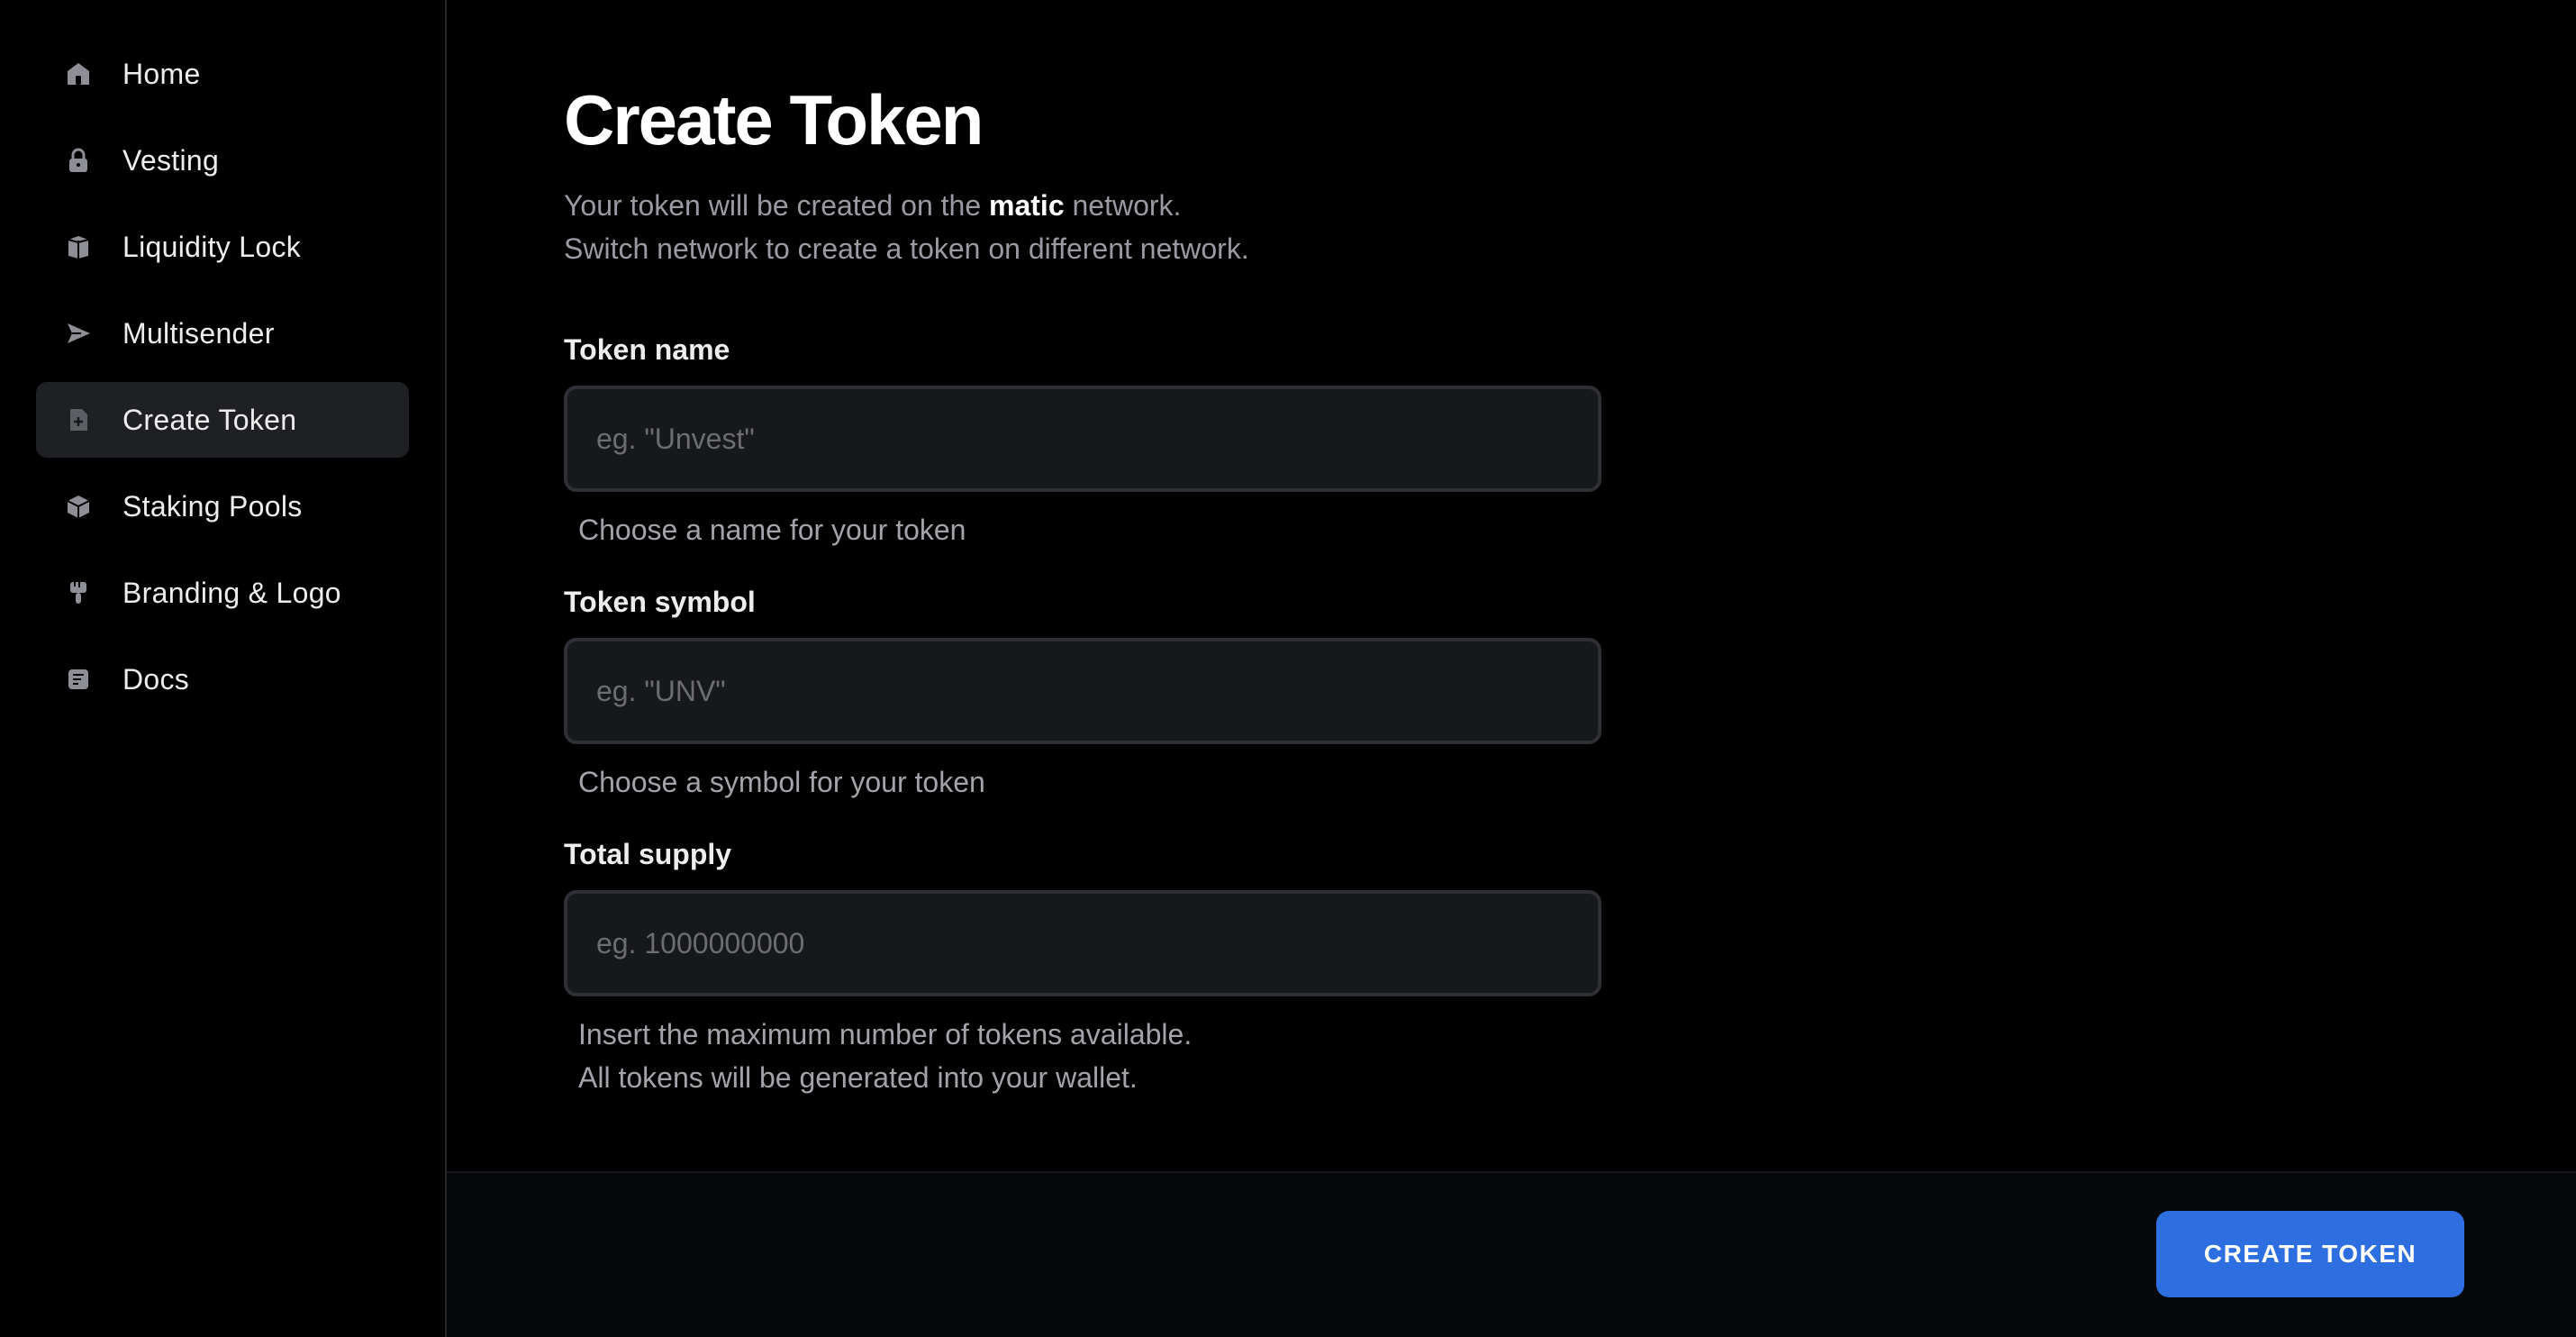 This screenshot has width=2576, height=1337. I want to click on network-name: matic, so click(1027, 206).